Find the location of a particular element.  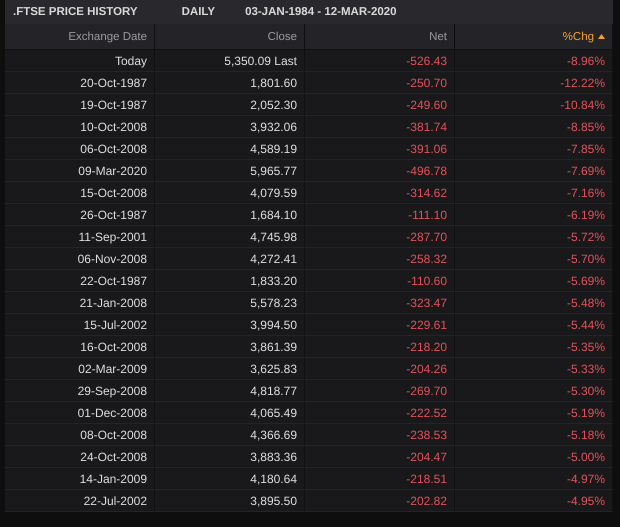

net-cell: -323.47 is located at coordinates (380, 303).